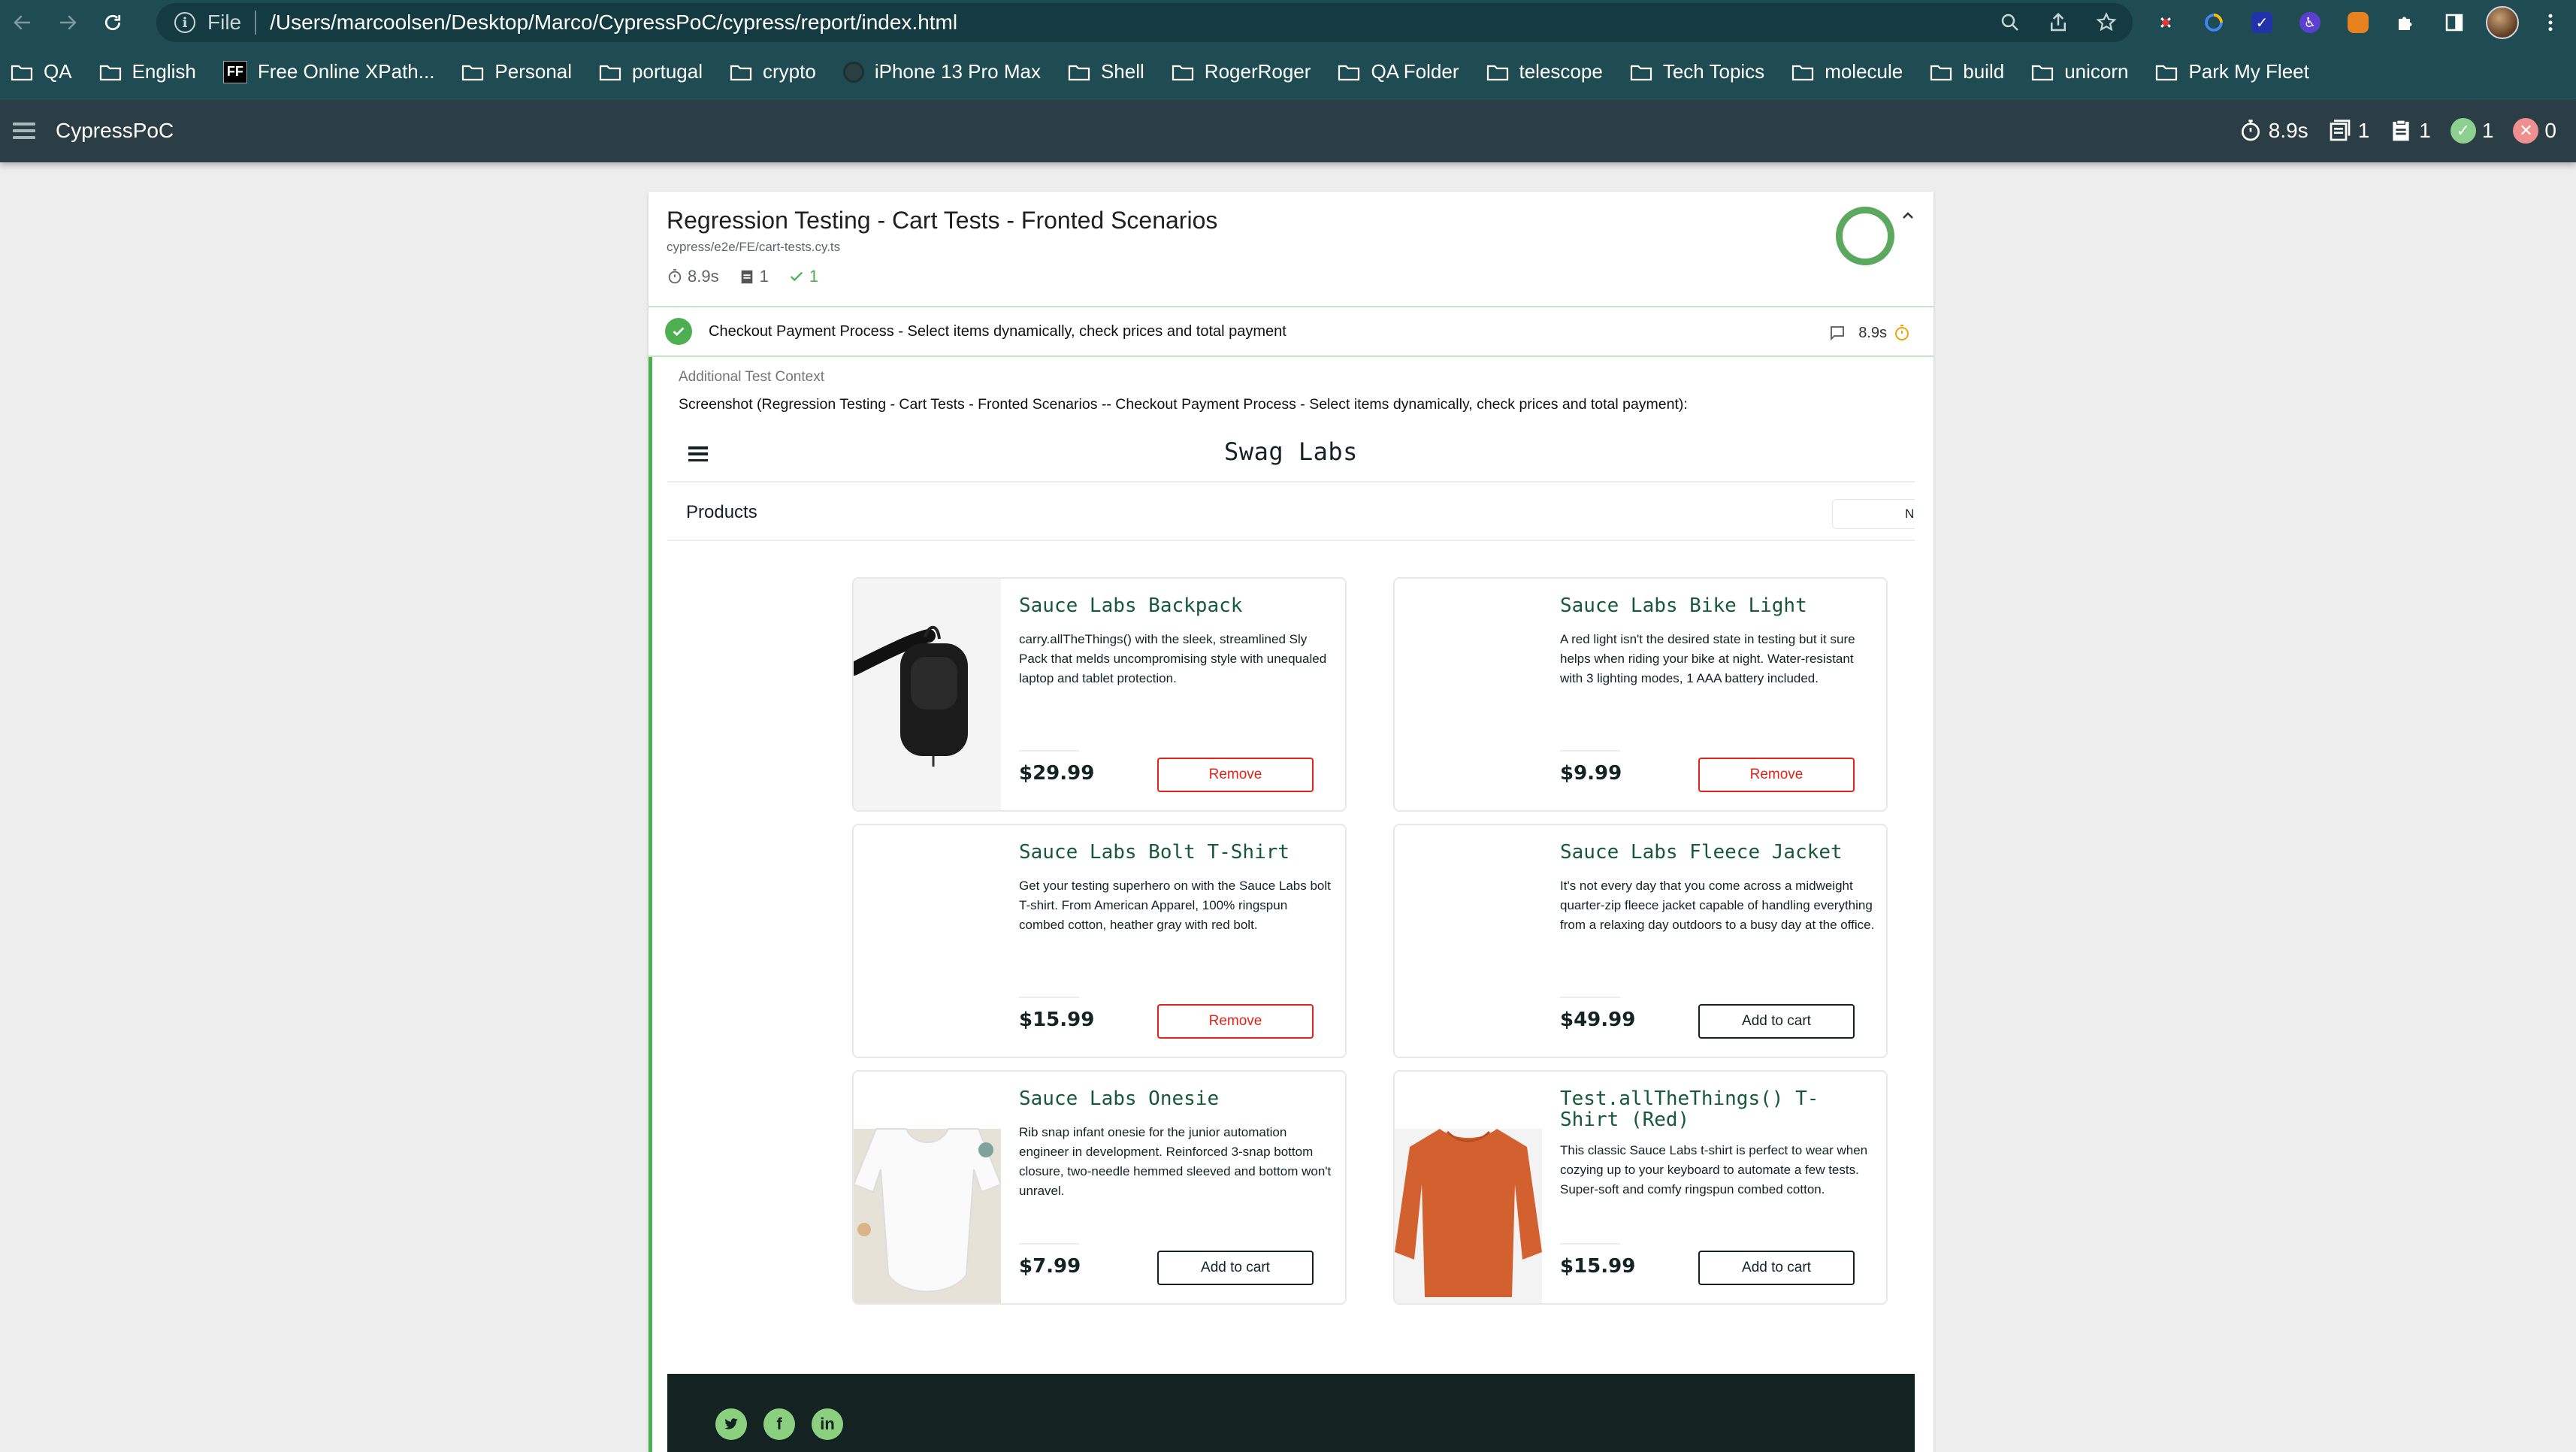  Describe the element at coordinates (2166, 22) in the screenshot. I see `extension-x-icon` at that location.